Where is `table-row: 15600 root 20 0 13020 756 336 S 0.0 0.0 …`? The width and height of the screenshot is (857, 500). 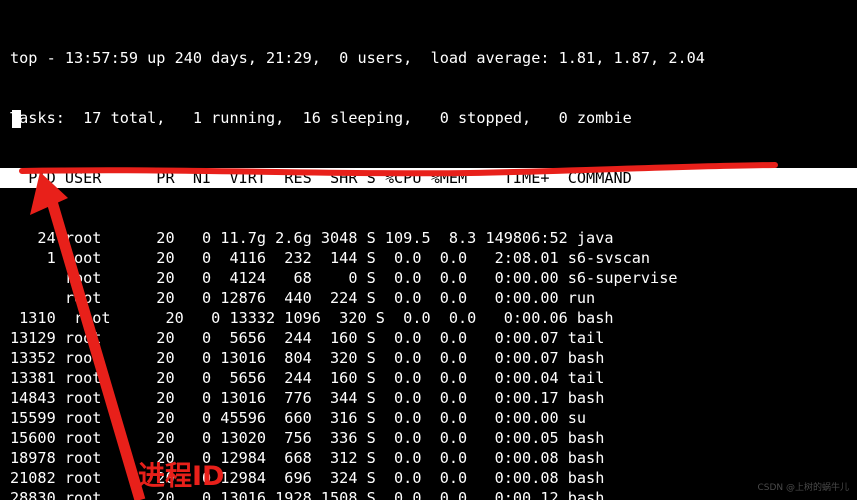 table-row: 15600 root 20 0 13020 756 336 S 0.0 0.0 … is located at coordinates (428, 438).